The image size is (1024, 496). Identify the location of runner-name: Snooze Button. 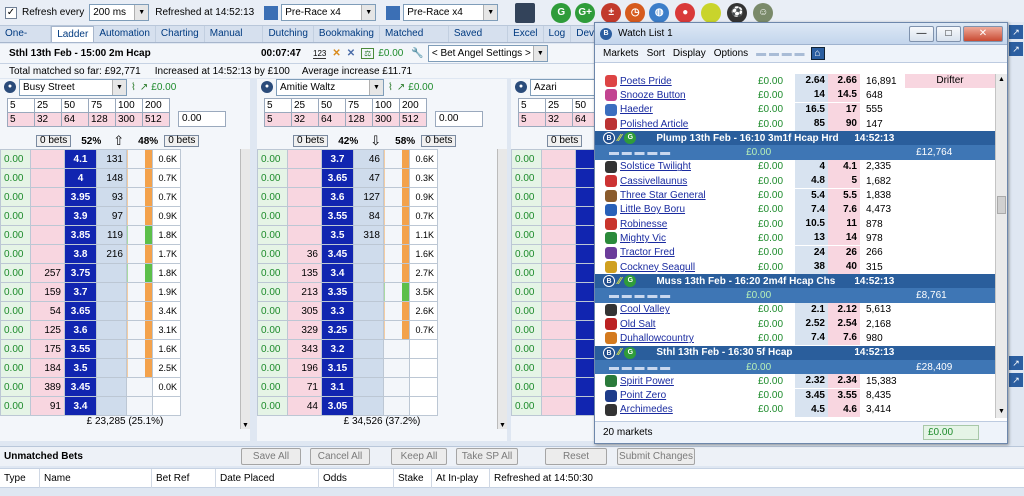
(689, 95).